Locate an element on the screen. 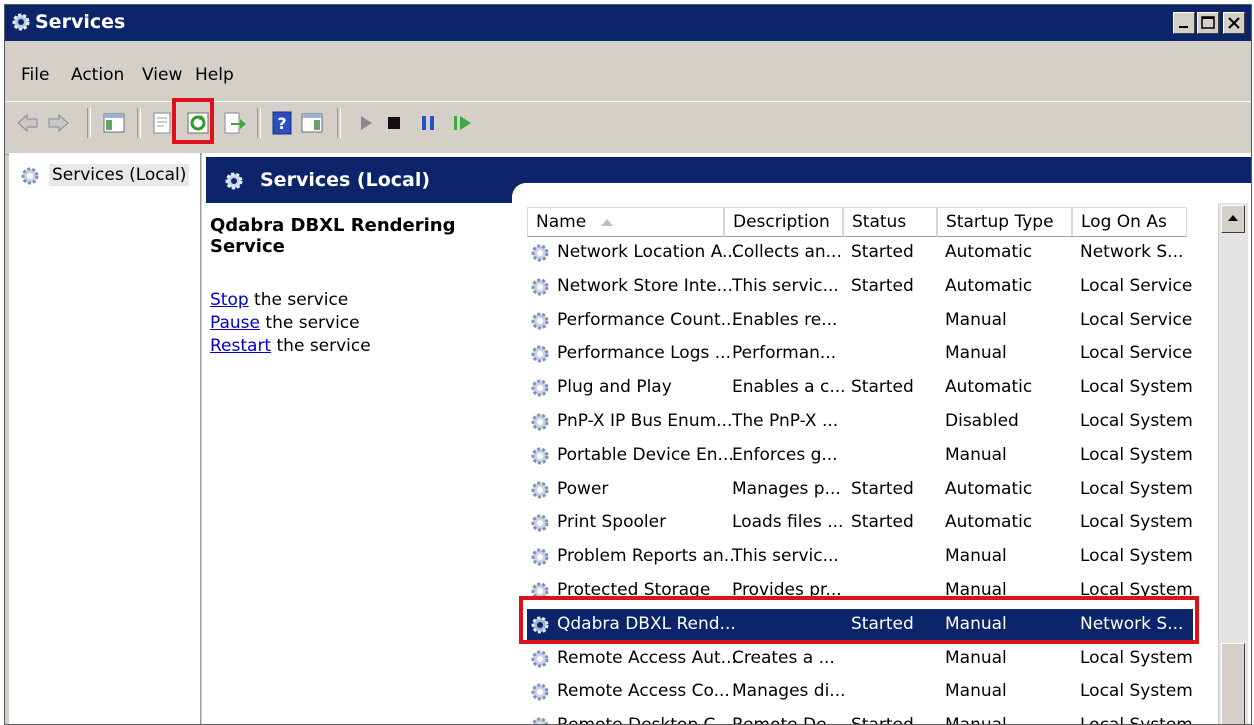 The image size is (1254, 725). cell-log-on-as: Local Service is located at coordinates (1136, 353).